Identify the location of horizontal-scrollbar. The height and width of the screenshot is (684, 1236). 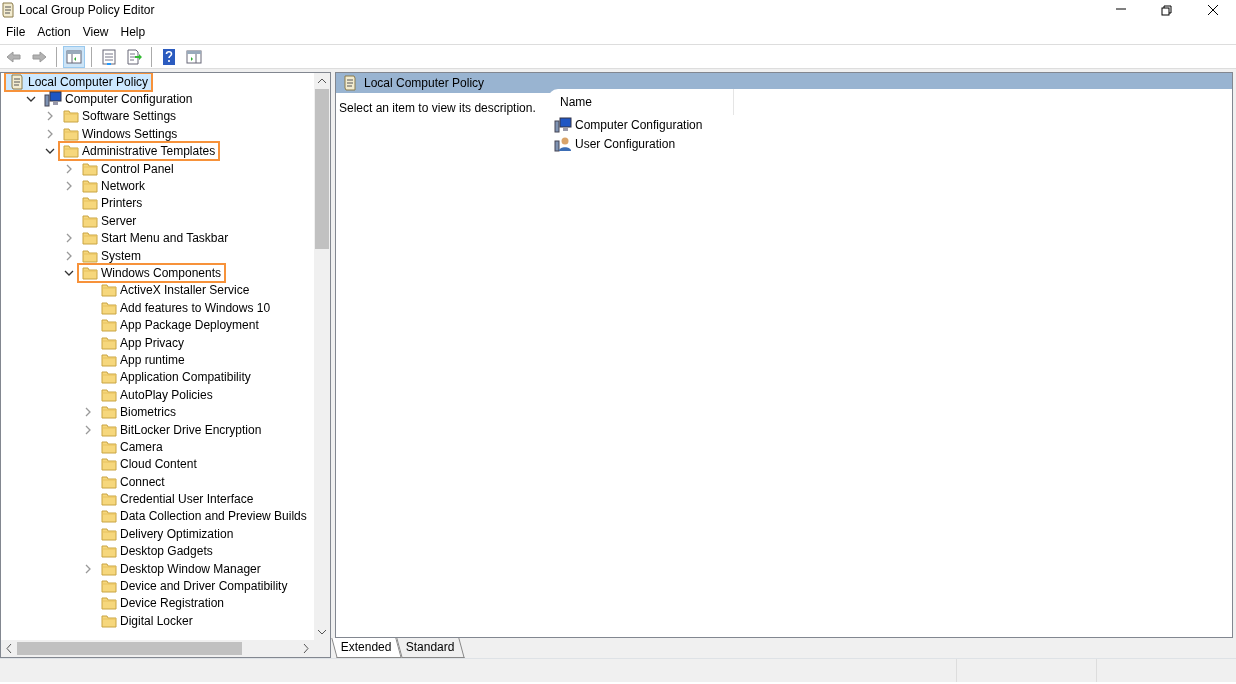
(165, 648).